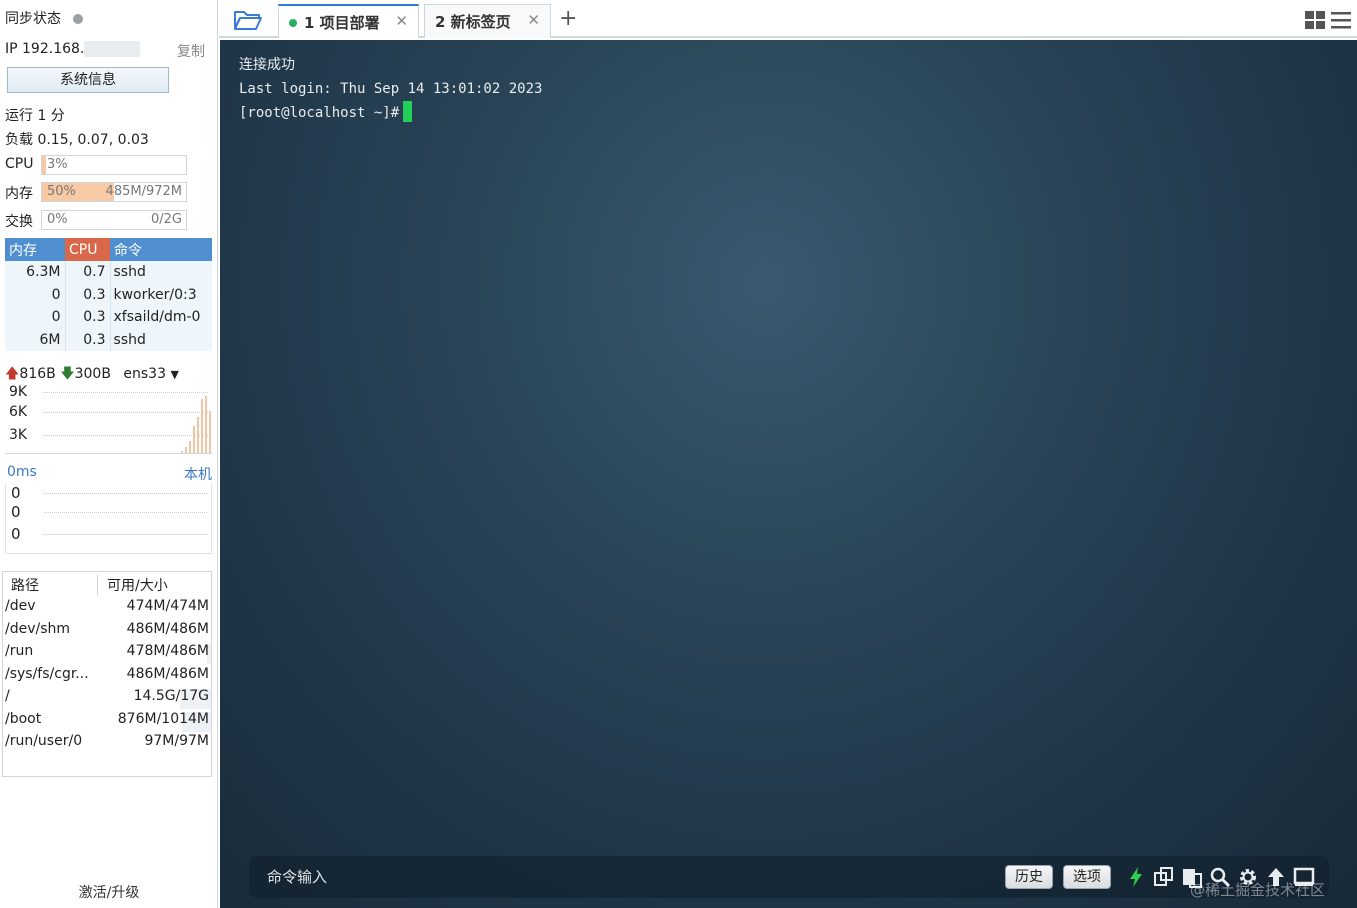 This screenshot has width=1357, height=908. What do you see at coordinates (248, 20) in the screenshot?
I see `folder-open-icon` at bounding box center [248, 20].